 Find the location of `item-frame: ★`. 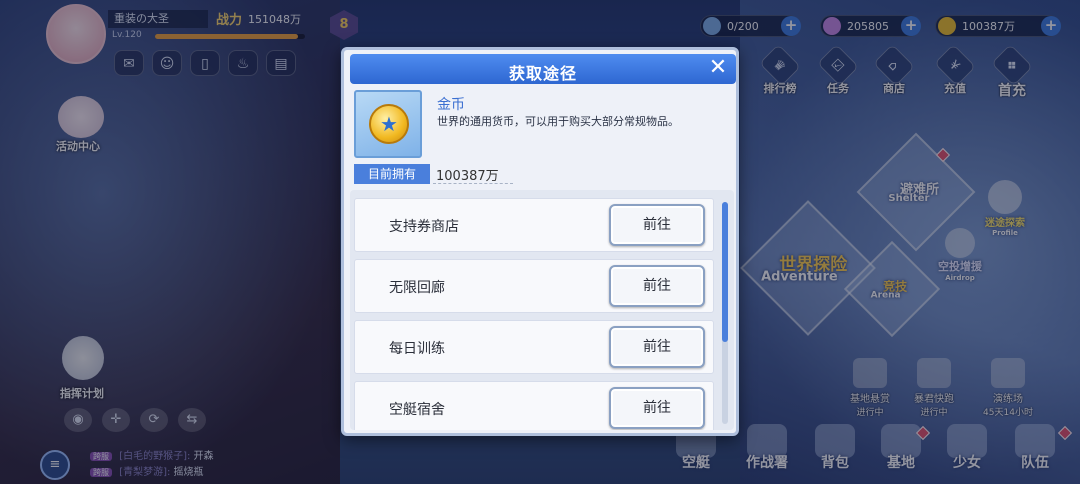

item-frame: ★ is located at coordinates (388, 124).